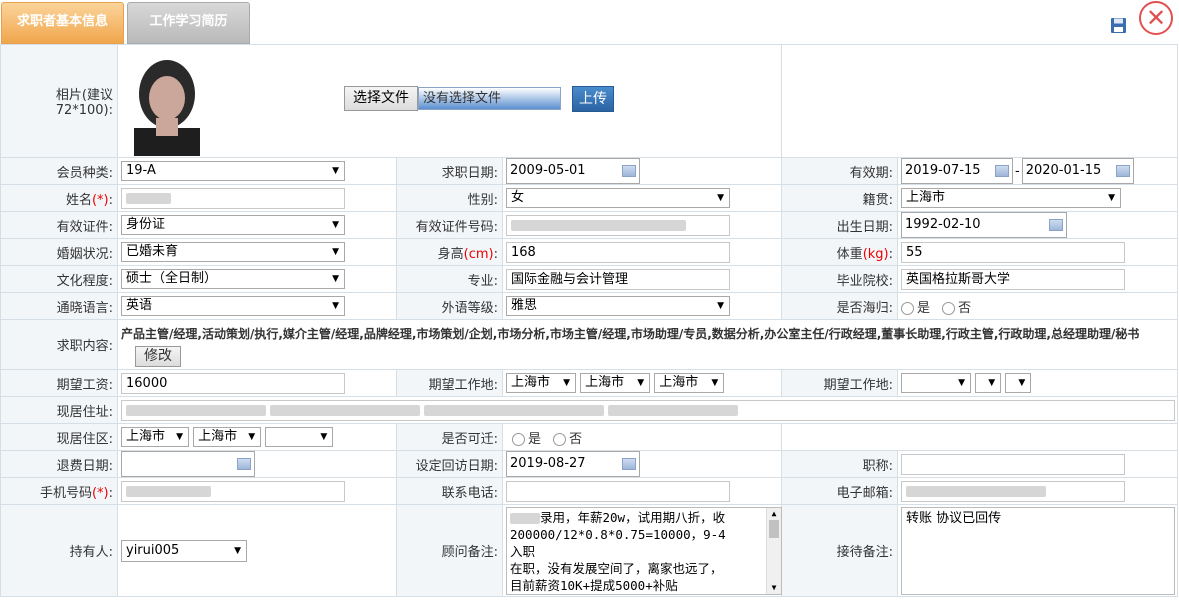 The image size is (1179, 611). I want to click on reception-note-textarea: 转账 协议已回传, so click(1038, 551).